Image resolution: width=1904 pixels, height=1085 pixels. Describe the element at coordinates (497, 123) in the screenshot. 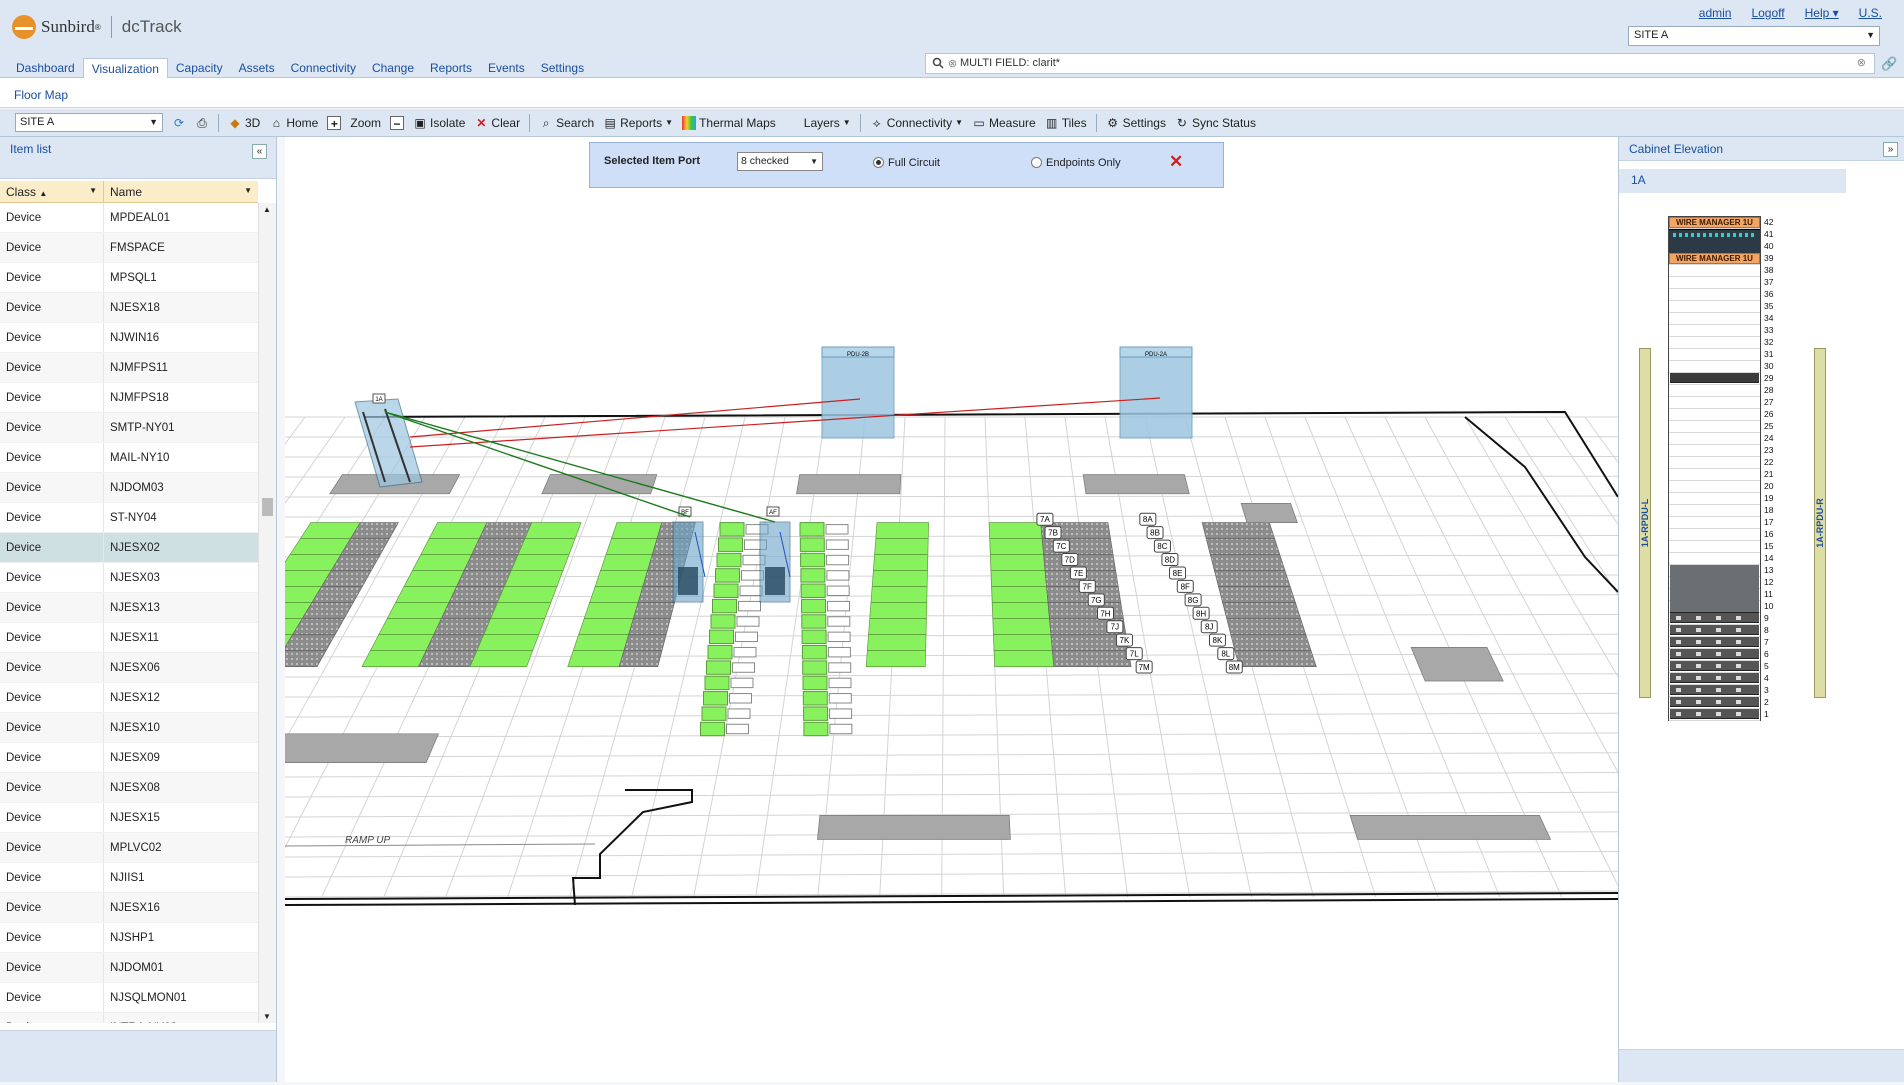

I see `clear-button: ✕Clear` at that location.